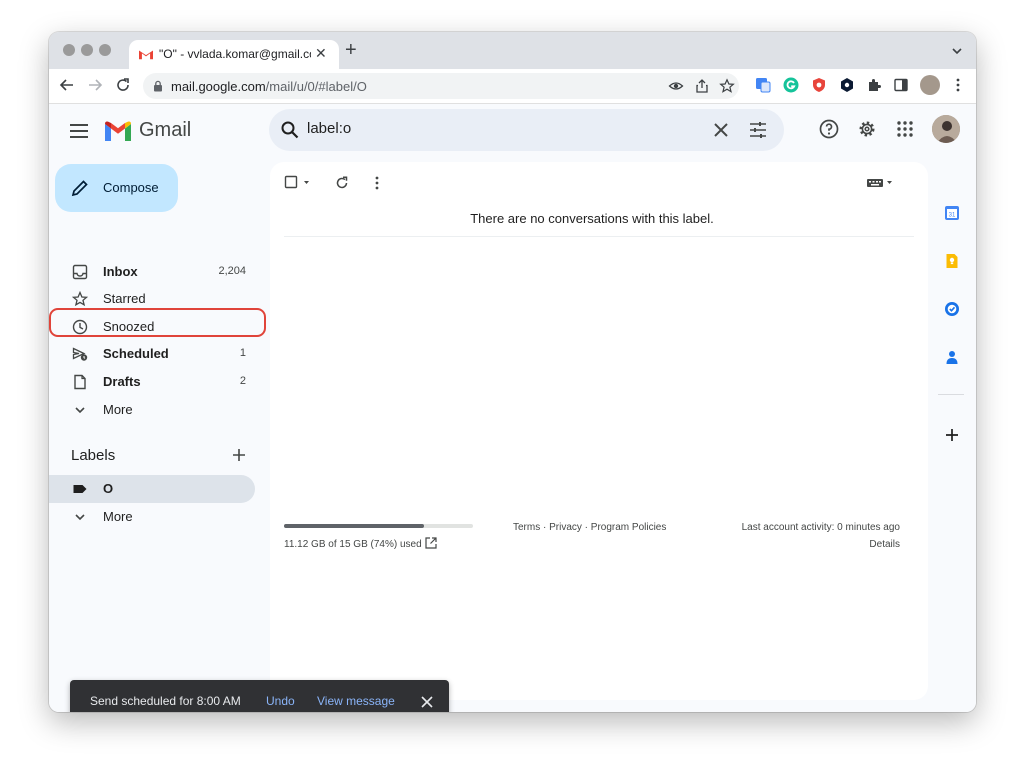  What do you see at coordinates (377, 183) in the screenshot?
I see `more-options-icon` at bounding box center [377, 183].